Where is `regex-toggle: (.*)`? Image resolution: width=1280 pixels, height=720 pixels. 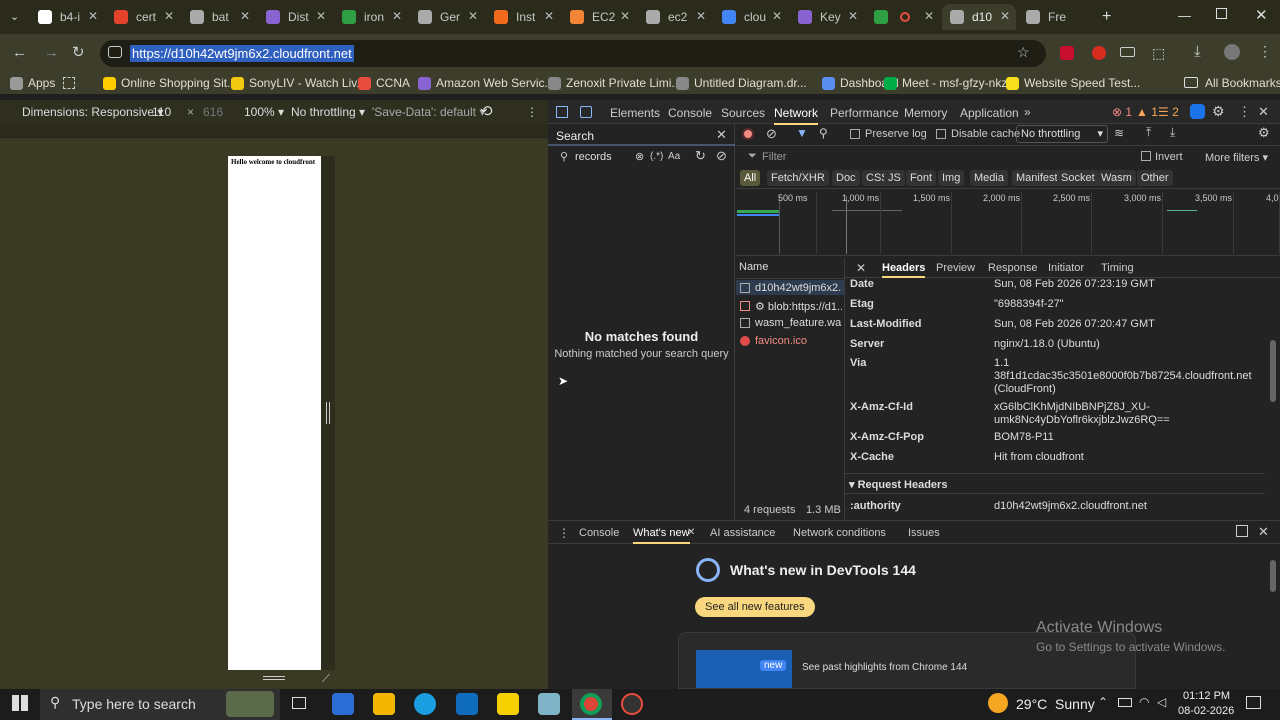
regex-toggle: (.*) is located at coordinates (656, 156).